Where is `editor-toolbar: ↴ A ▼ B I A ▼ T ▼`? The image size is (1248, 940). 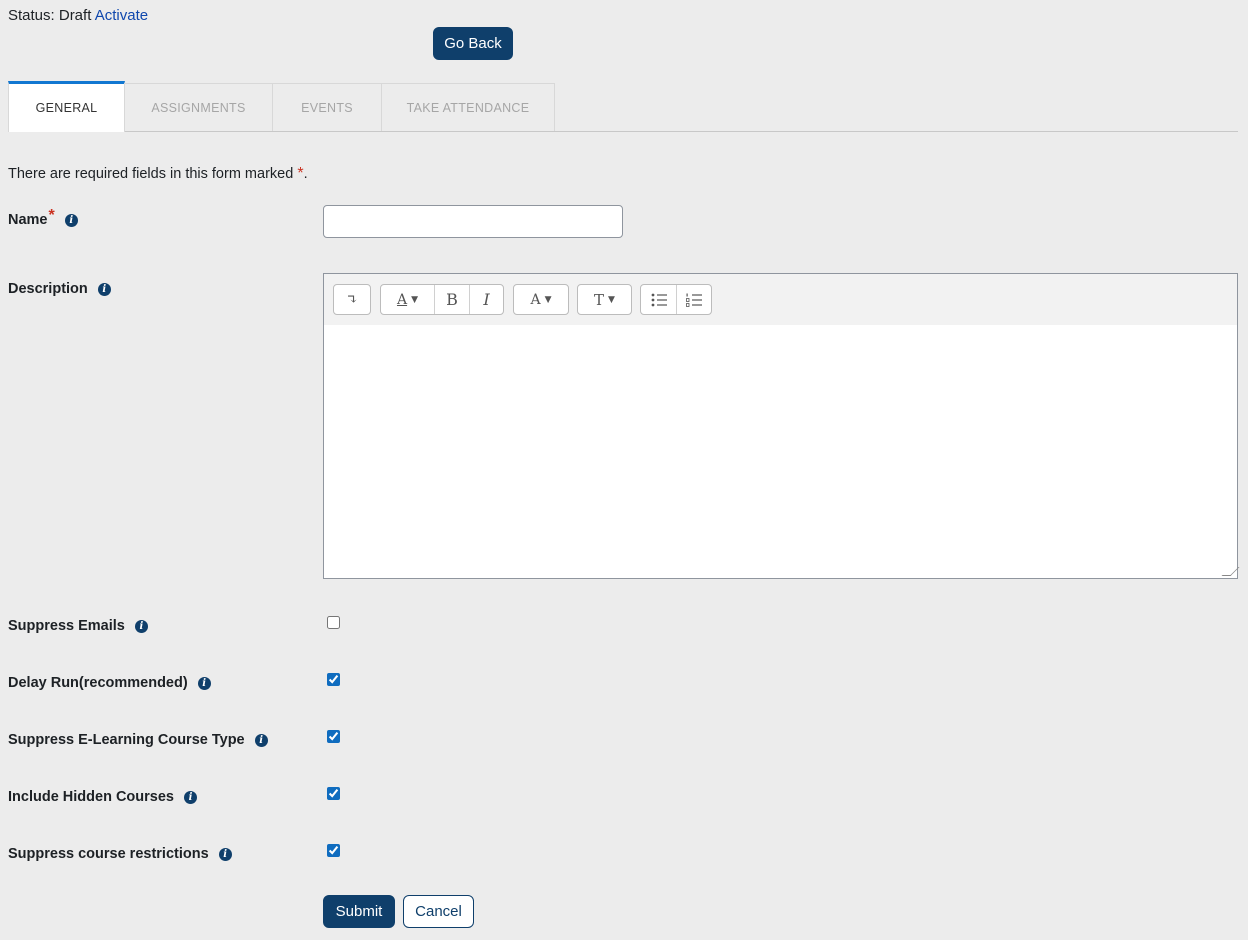 editor-toolbar: ↴ A ▼ B I A ▼ T ▼ is located at coordinates (780, 300).